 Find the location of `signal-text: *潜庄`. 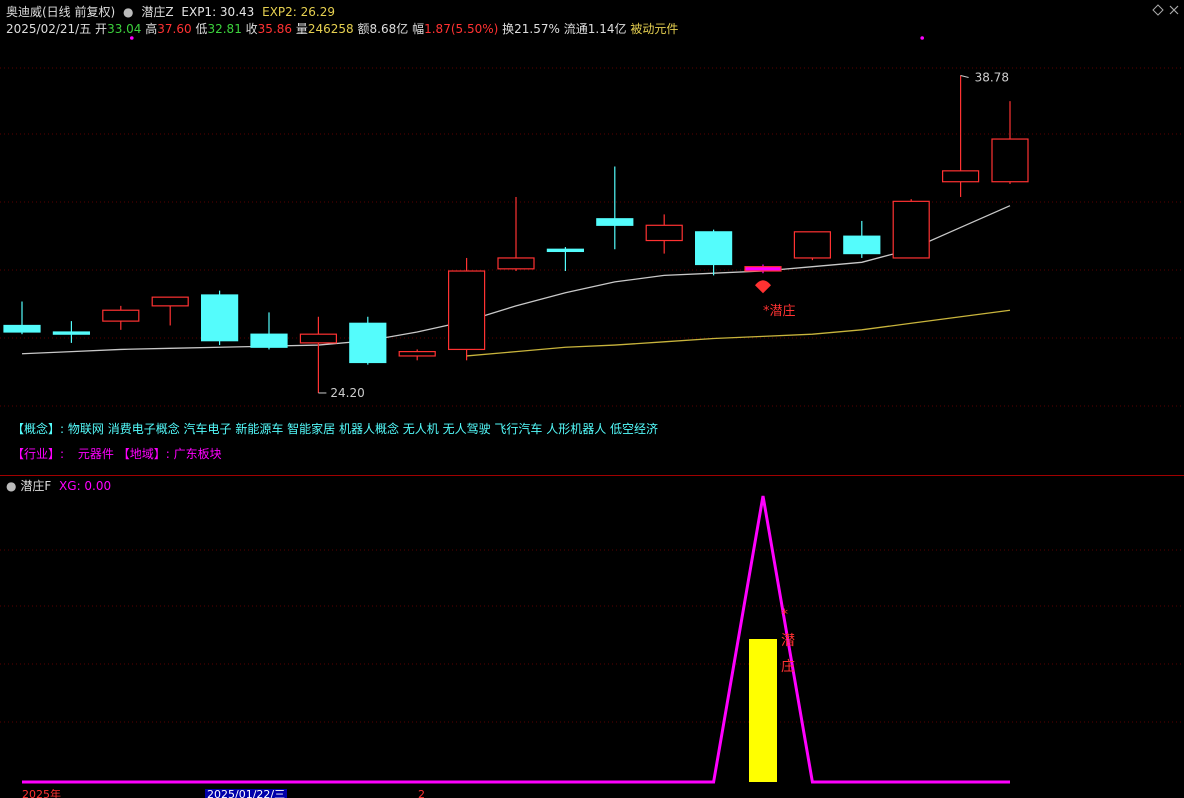

signal-text: *潜庄 is located at coordinates (779, 311).